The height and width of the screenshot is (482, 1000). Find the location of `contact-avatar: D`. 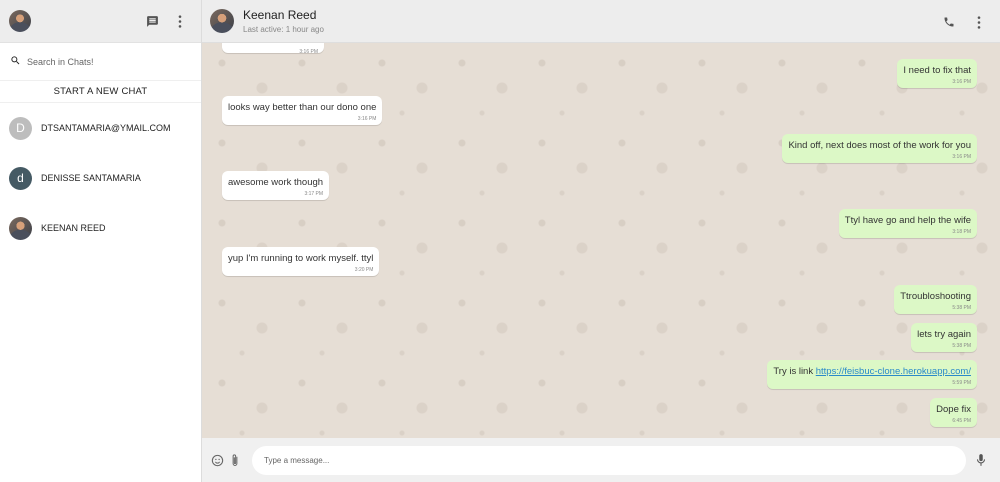

contact-avatar: D is located at coordinates (20, 128).